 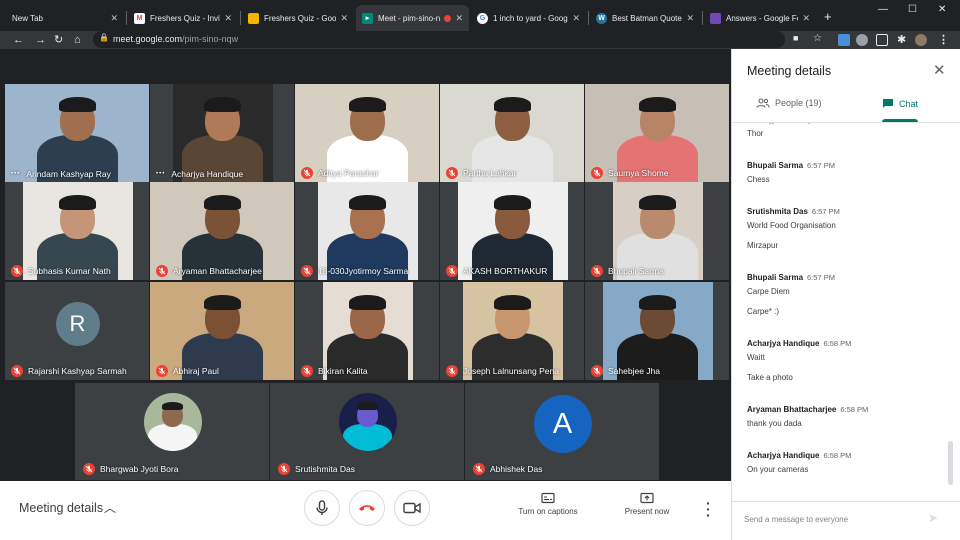 I want to click on chat-compose: Send a message to everyone ➤, so click(x=846, y=520).